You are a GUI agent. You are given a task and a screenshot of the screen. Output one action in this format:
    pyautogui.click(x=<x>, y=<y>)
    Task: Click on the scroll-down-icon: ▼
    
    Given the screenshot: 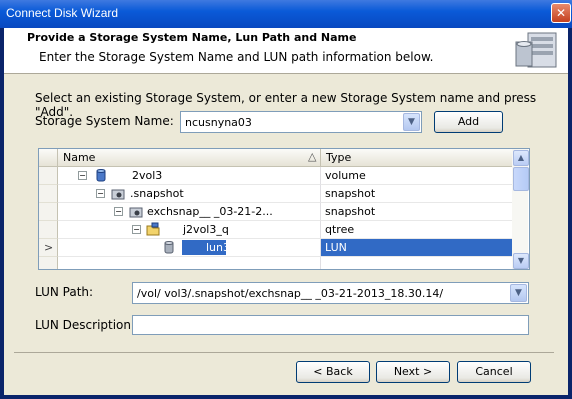 What is the action you would take?
    pyautogui.click(x=521, y=261)
    